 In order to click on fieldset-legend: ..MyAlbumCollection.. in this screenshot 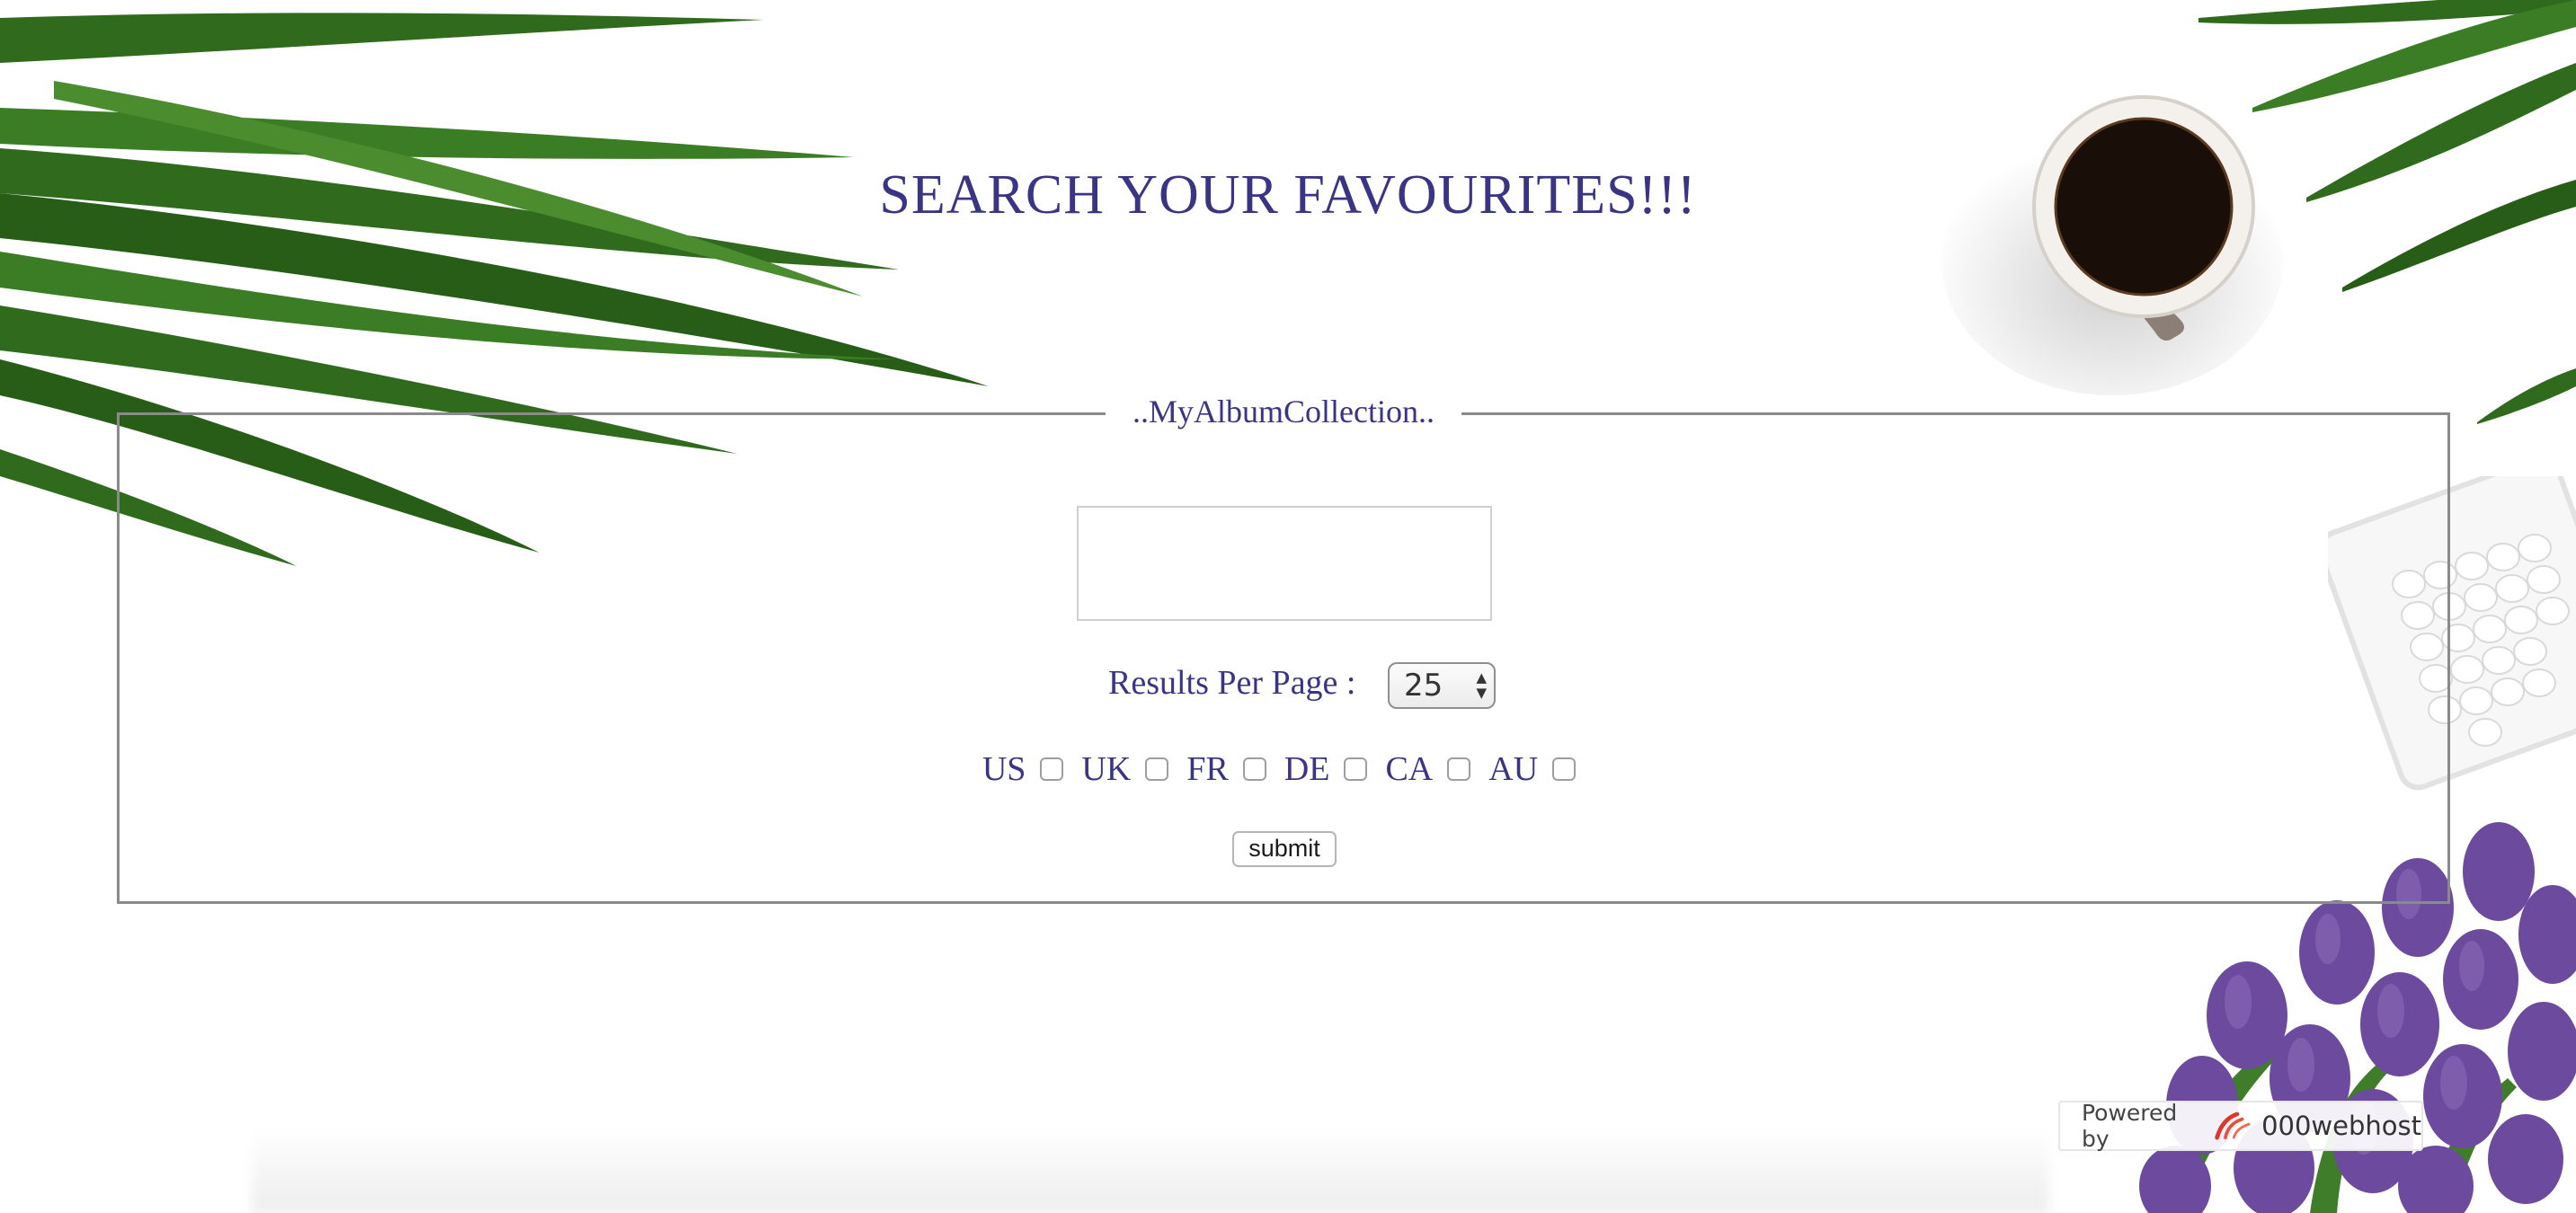, I will do `click(1283, 411)`.